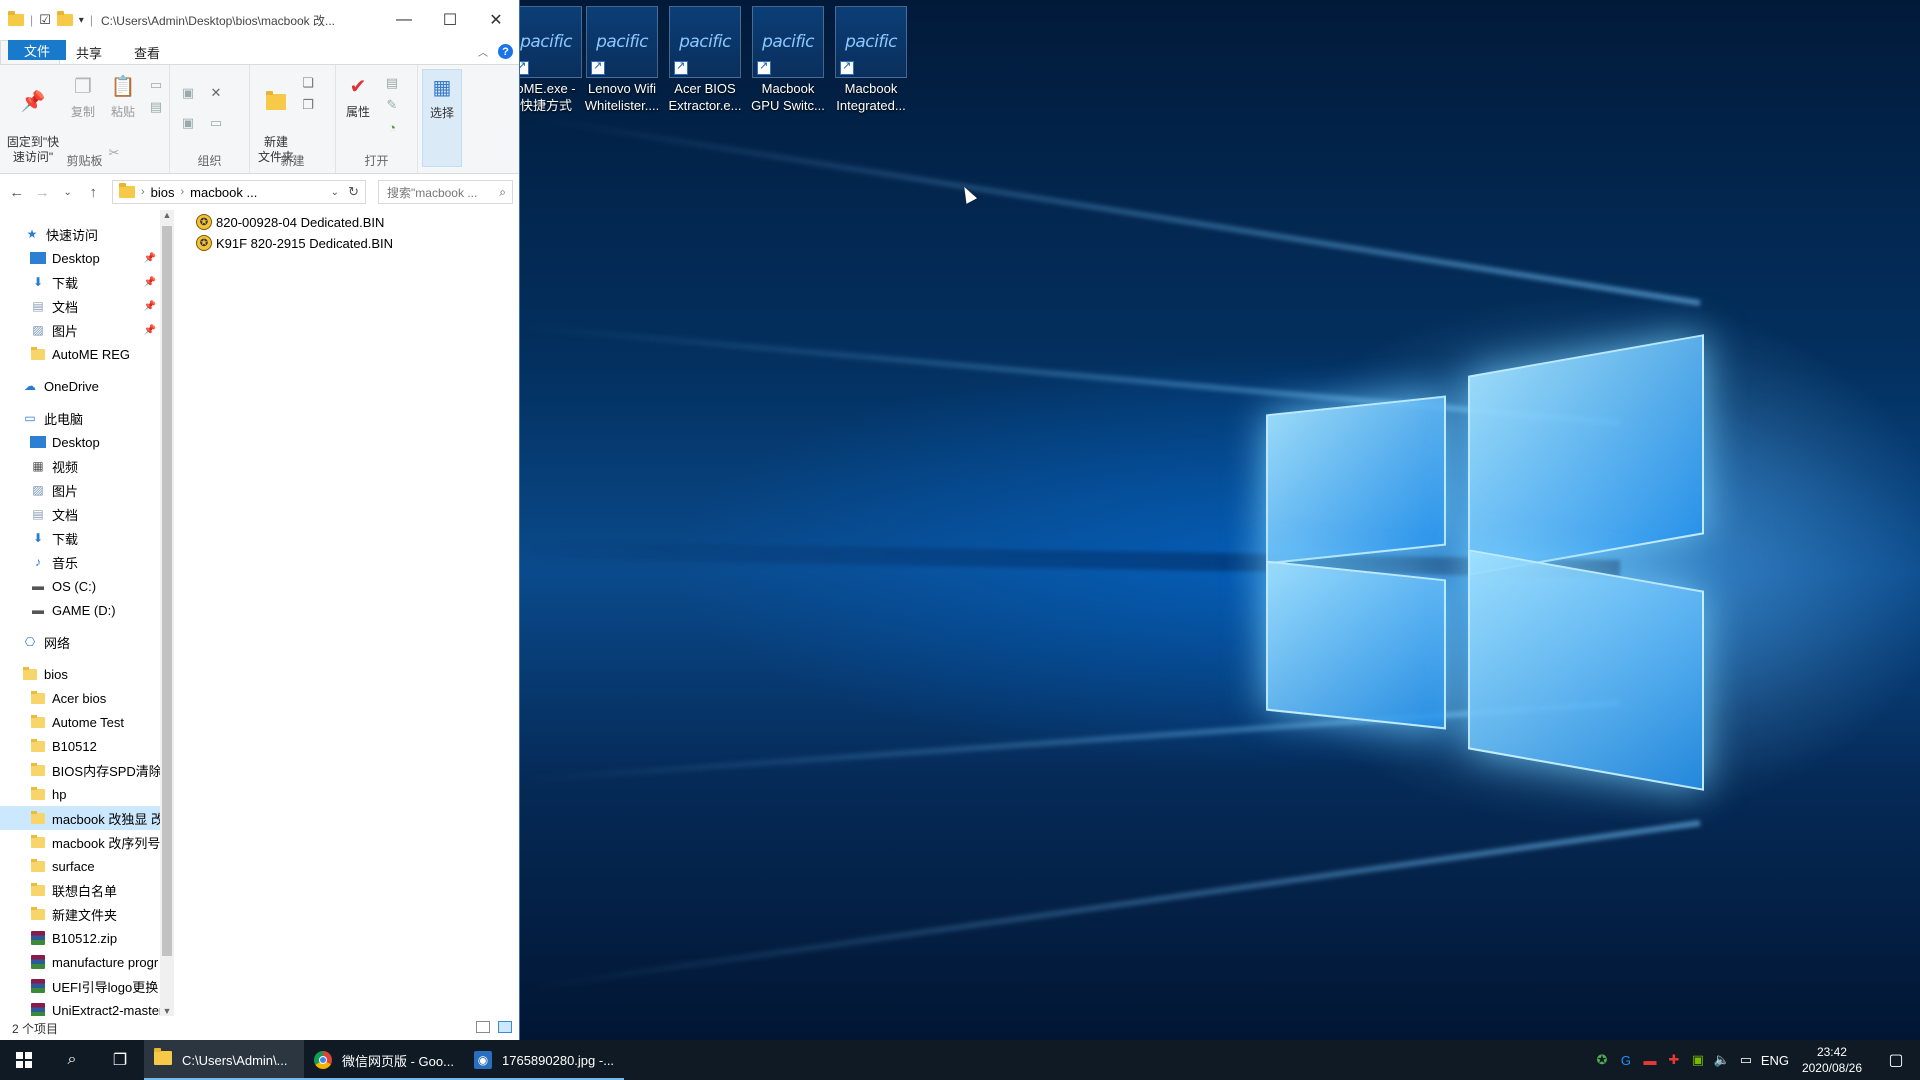  What do you see at coordinates (80, 466) in the screenshot?
I see `nav-pc-videos: ▦ 视频` at bounding box center [80, 466].